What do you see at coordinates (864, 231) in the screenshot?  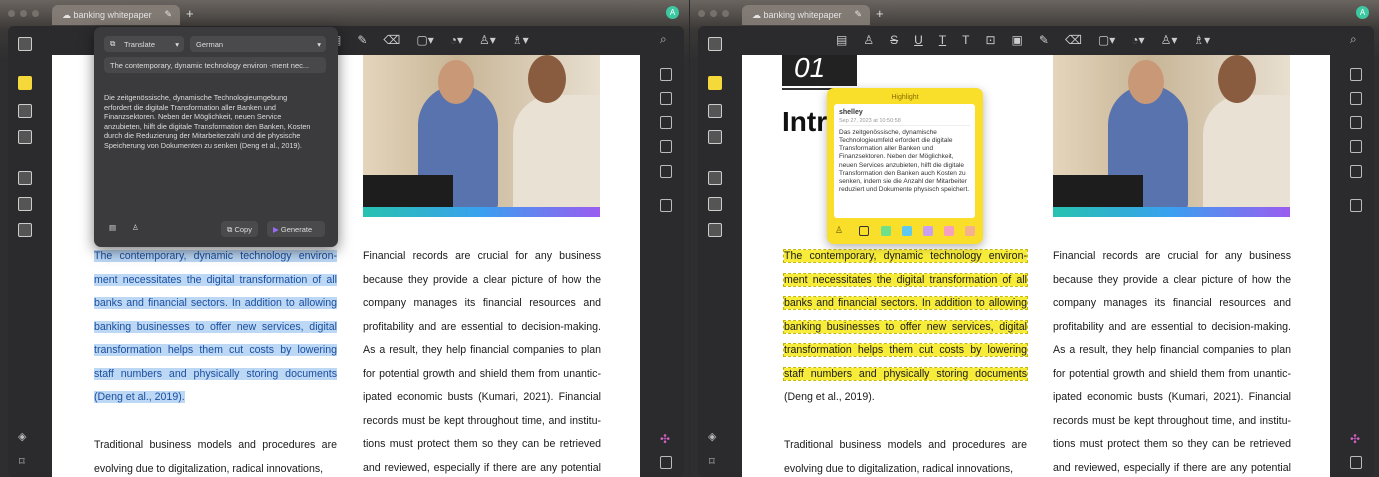 I see `color-swatch-yellow` at bounding box center [864, 231].